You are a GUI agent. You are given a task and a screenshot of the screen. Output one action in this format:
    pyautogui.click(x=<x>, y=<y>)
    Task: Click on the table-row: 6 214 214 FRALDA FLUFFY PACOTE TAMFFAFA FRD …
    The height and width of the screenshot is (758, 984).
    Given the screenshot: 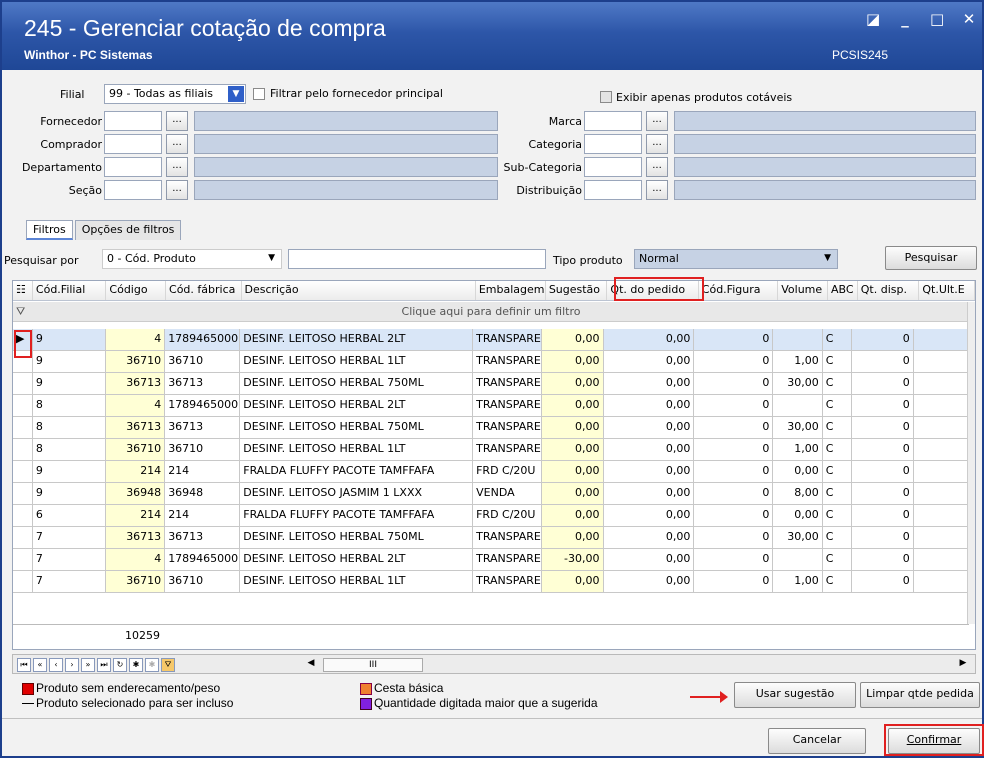 What is the action you would take?
    pyautogui.click(x=491, y=516)
    